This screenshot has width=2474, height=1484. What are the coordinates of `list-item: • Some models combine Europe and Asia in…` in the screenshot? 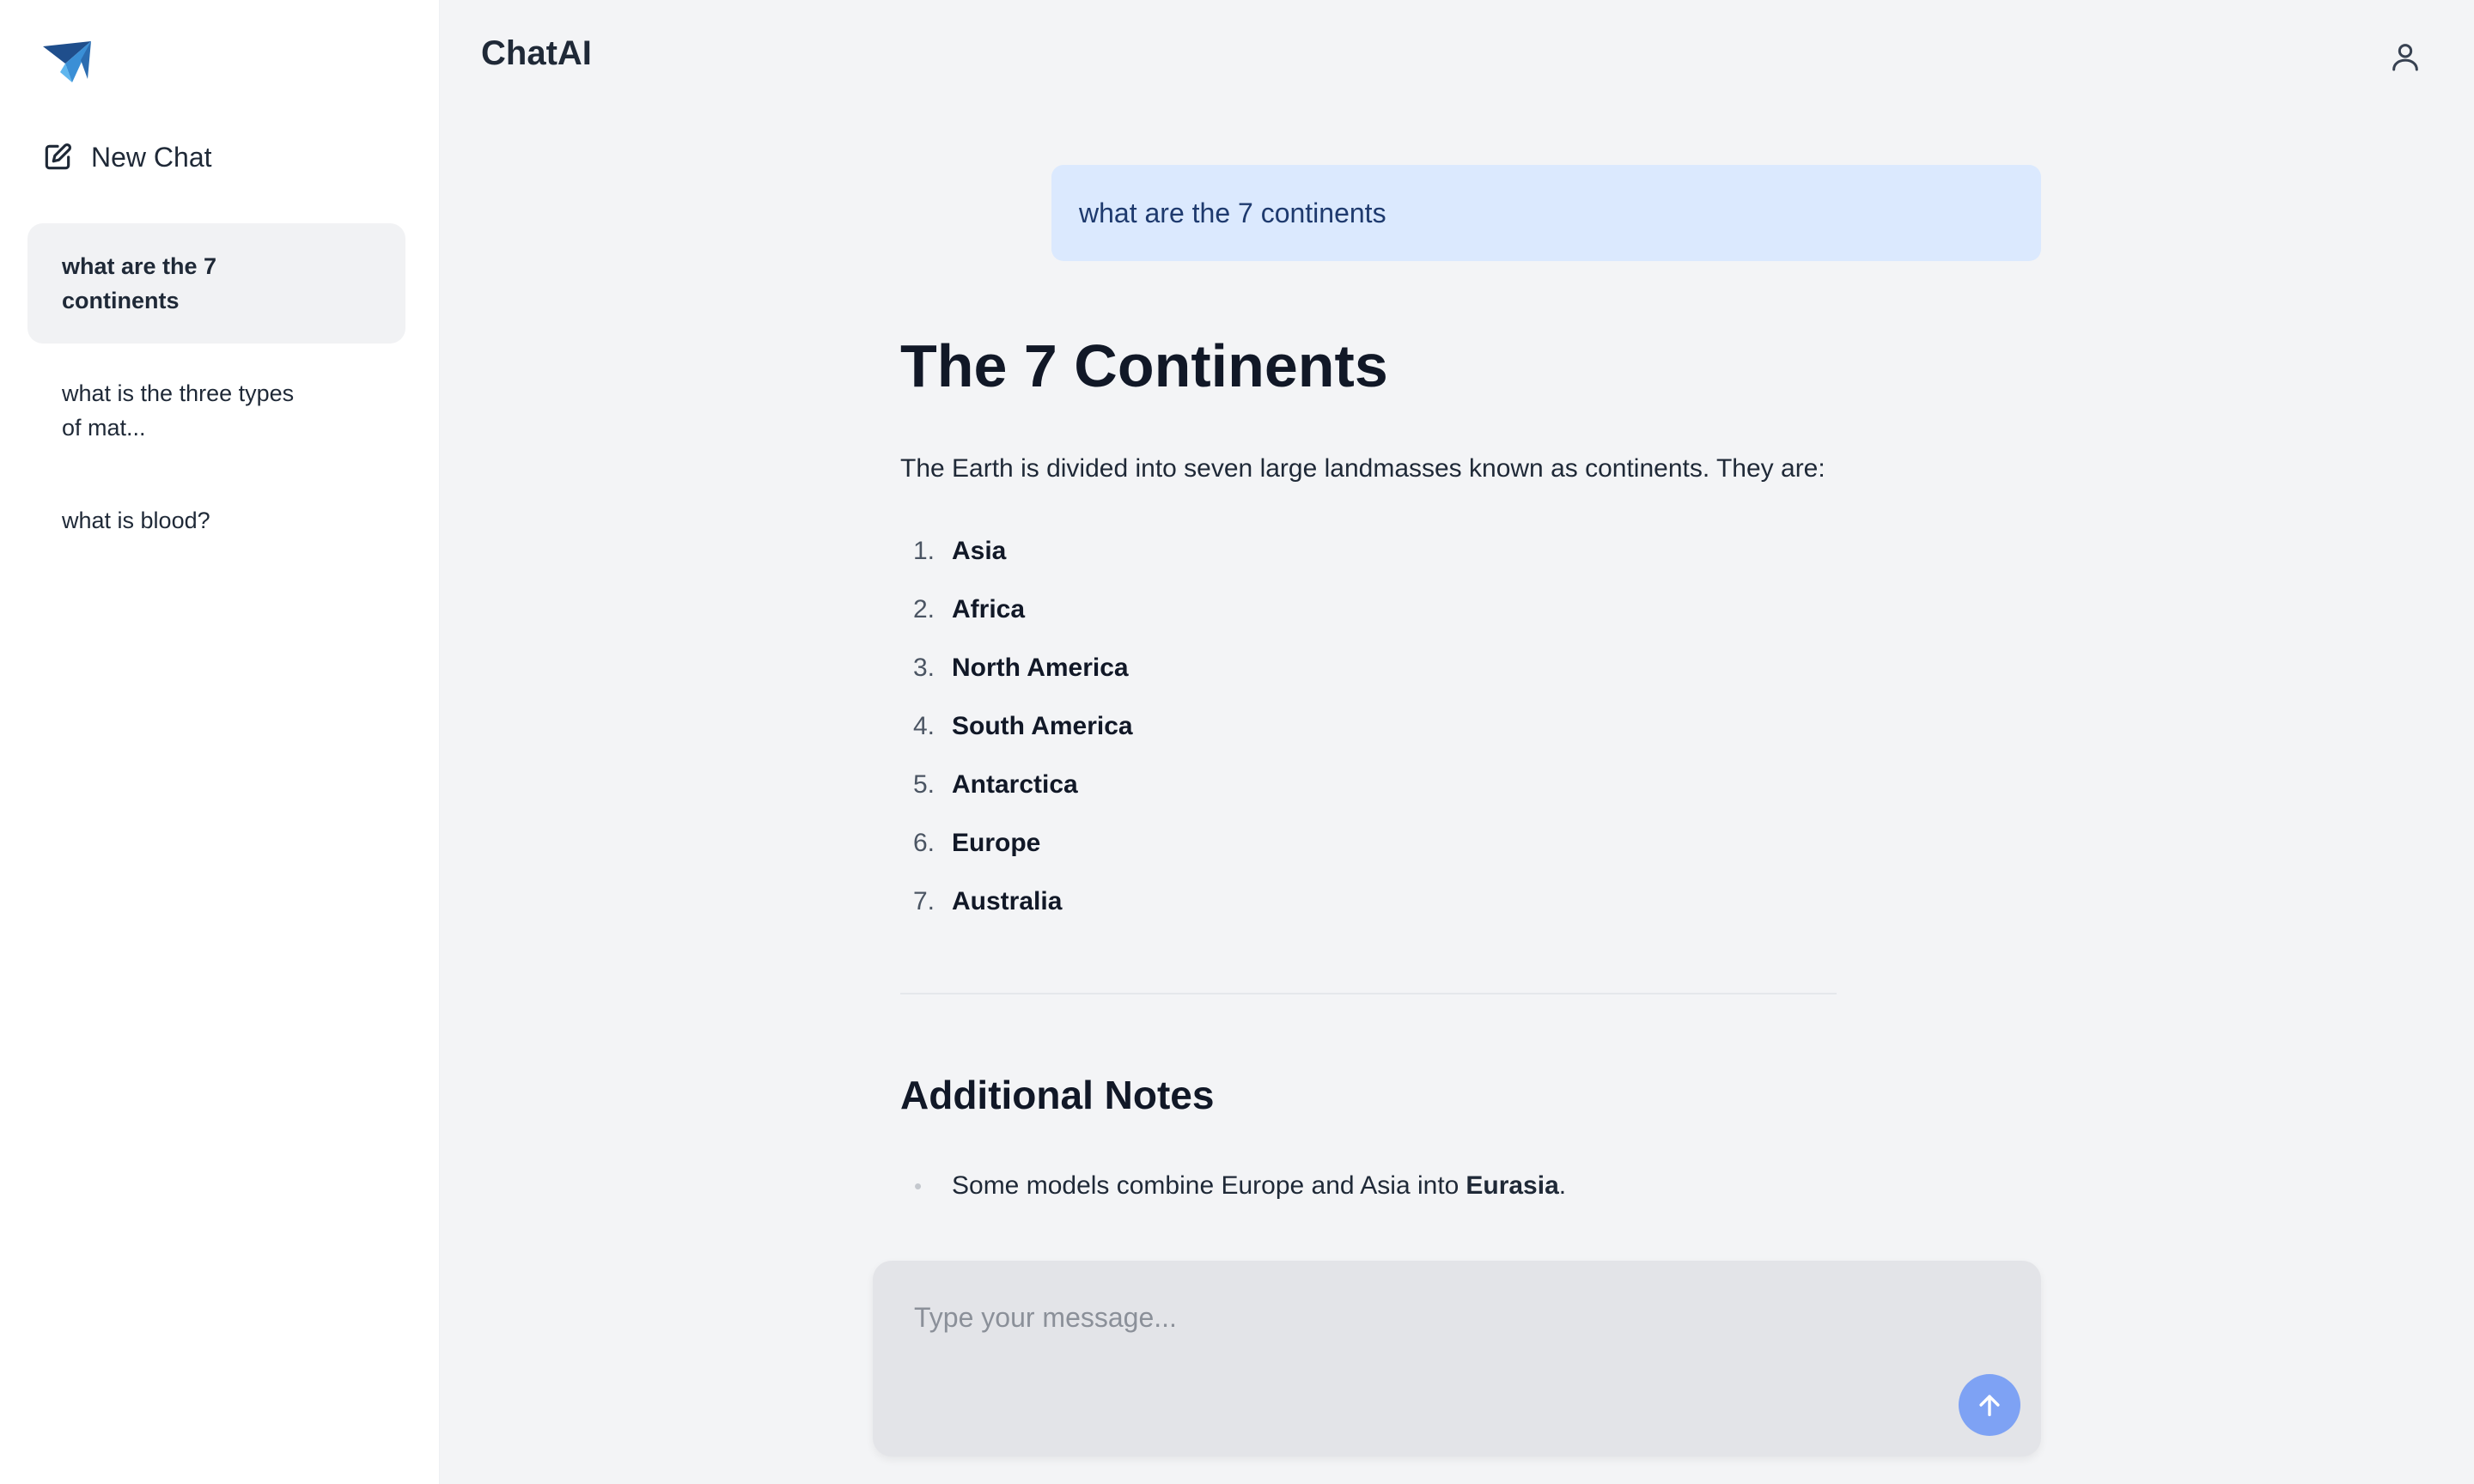 It's located at (1233, 1186).